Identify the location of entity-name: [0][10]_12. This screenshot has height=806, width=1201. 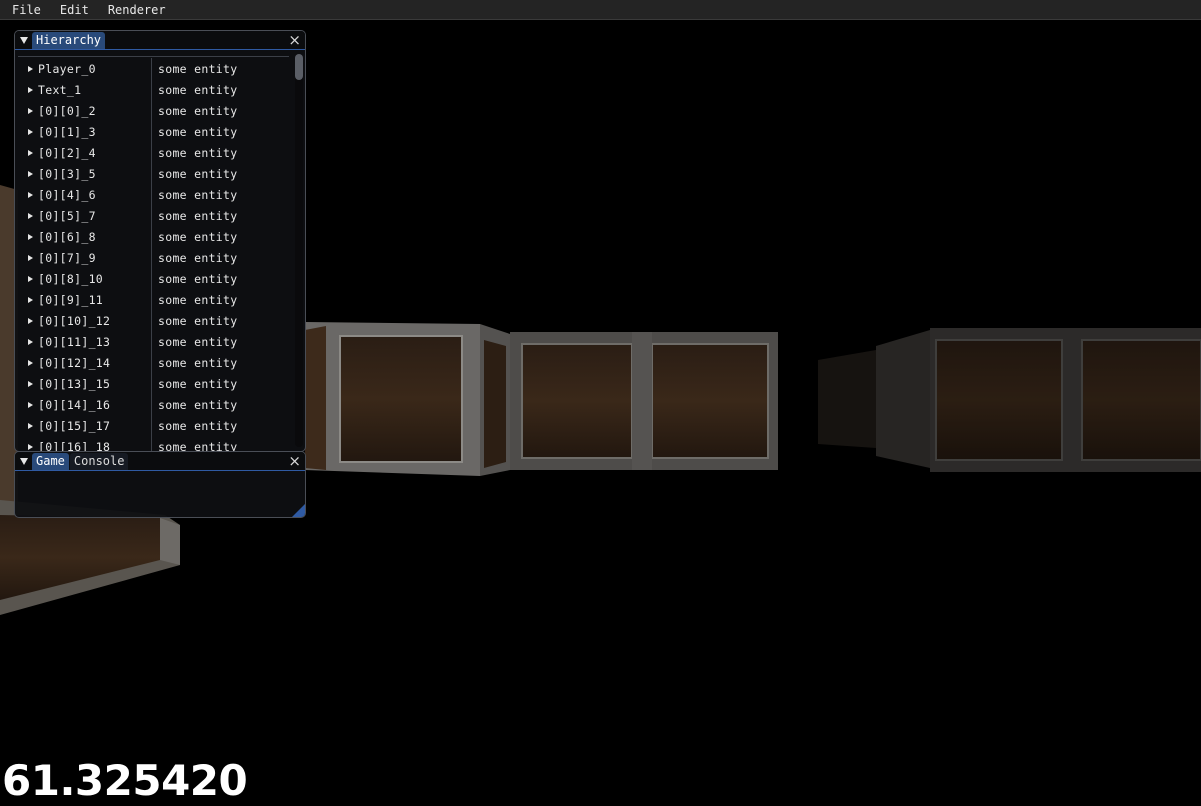
(74, 320).